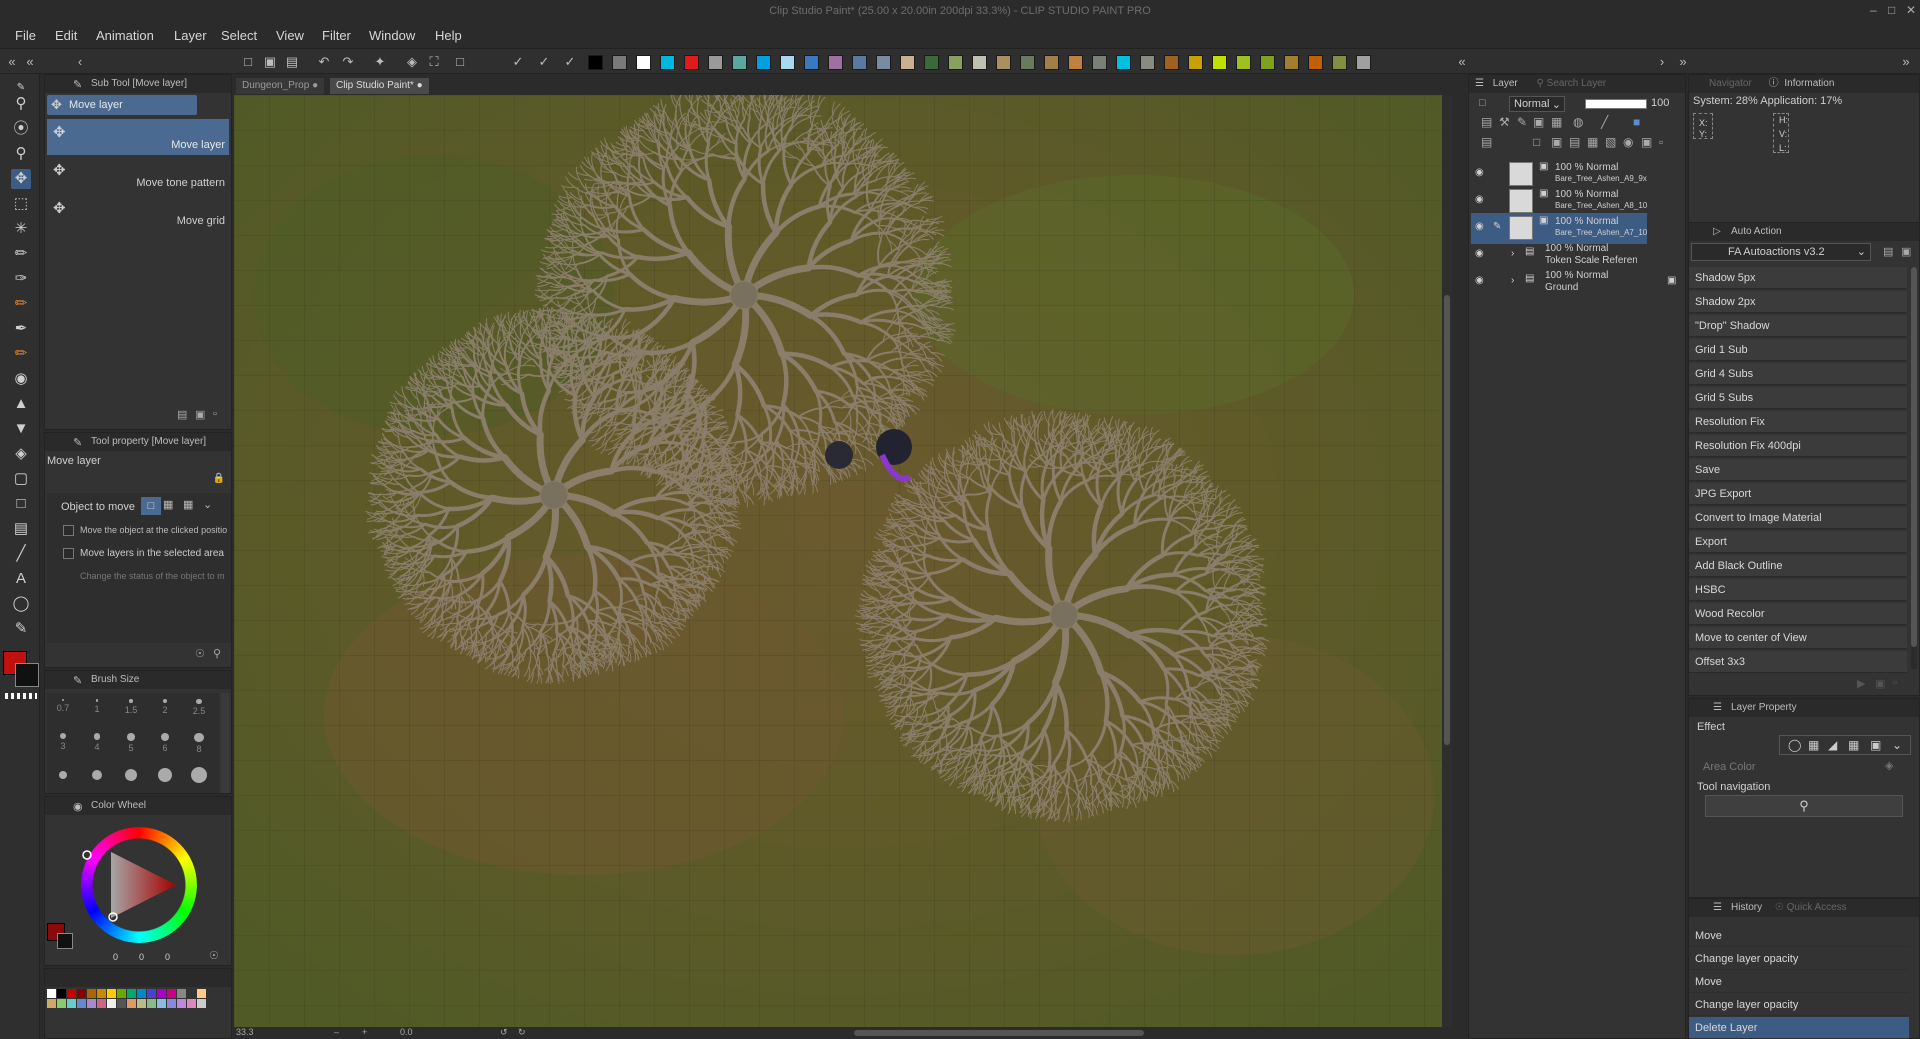 The image size is (1920, 1039). I want to click on brush-size-option: 8, so click(199, 745).